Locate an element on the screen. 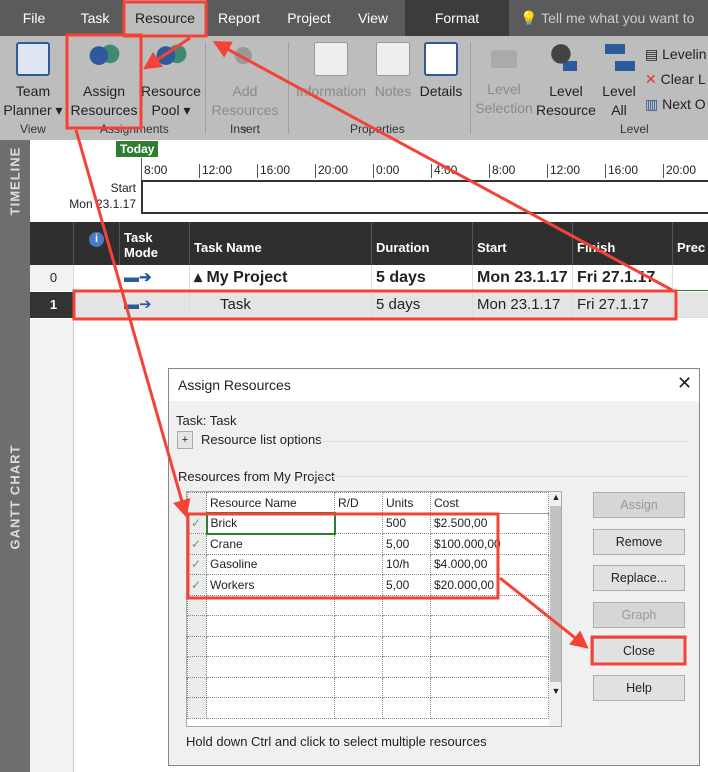  highlight-close-button is located at coordinates (638, 650).